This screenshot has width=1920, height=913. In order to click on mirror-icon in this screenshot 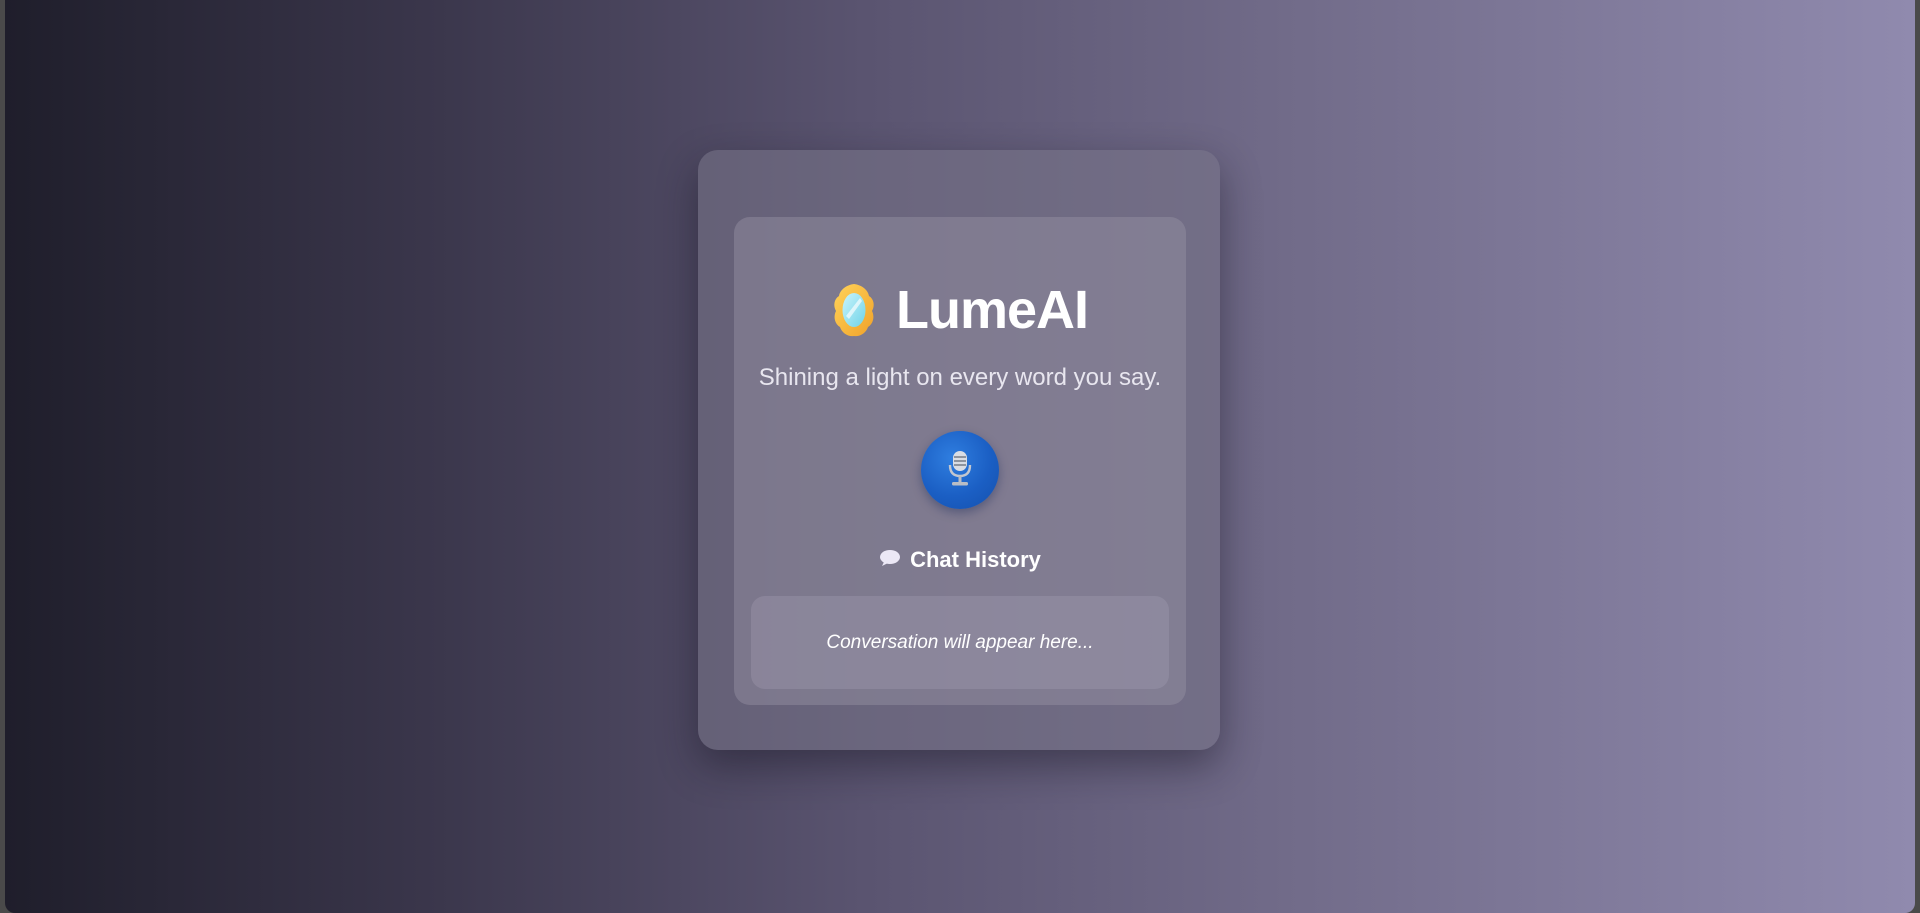, I will do `click(854, 310)`.